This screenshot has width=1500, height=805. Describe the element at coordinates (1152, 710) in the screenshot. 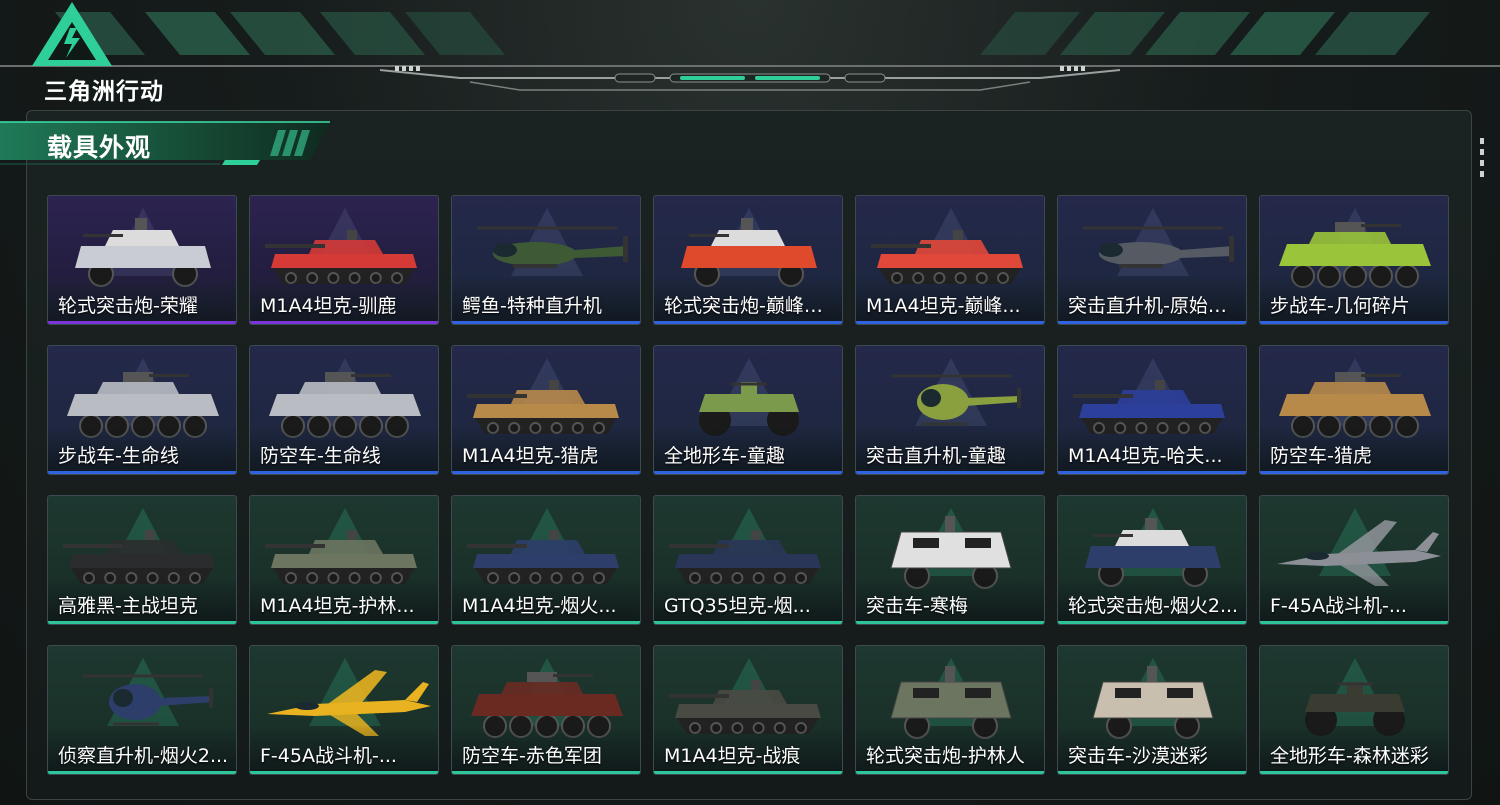

I see `vehicle-skin-card: 突击车-沙漠迷彩` at that location.